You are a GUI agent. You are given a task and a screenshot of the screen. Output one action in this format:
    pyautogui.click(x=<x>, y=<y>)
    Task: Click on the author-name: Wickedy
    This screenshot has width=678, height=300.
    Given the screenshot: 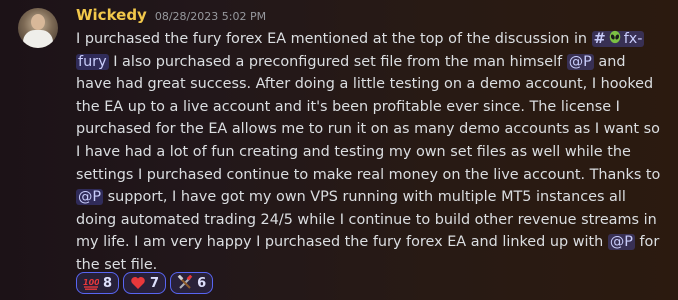 What is the action you would take?
    pyautogui.click(x=111, y=15)
    